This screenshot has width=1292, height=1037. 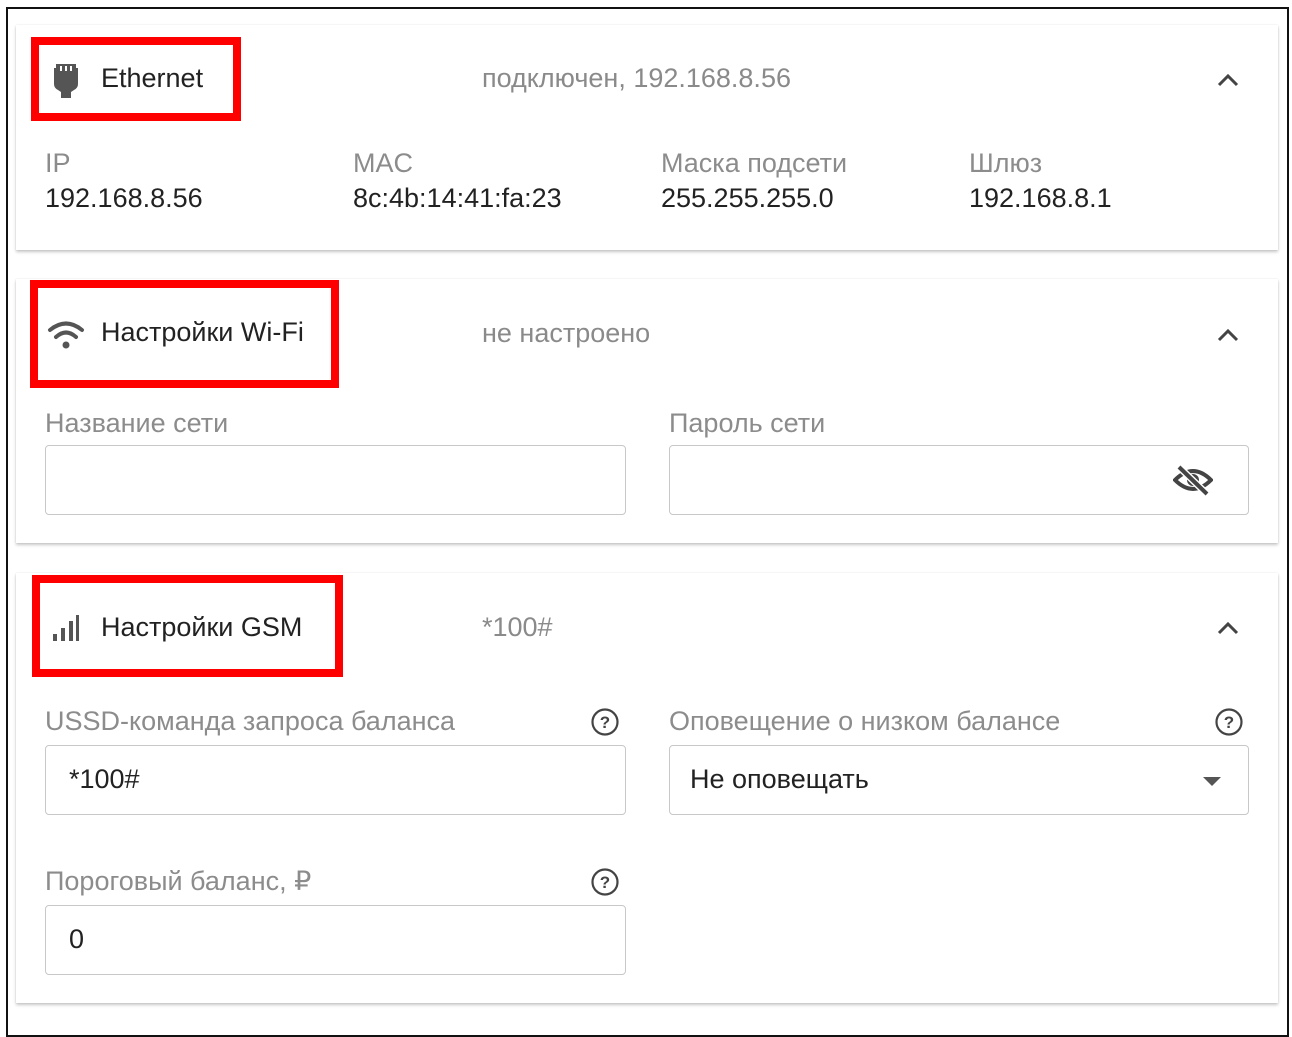 What do you see at coordinates (754, 163) in the screenshot?
I see `subnet-mask-label: Маска подсети` at bounding box center [754, 163].